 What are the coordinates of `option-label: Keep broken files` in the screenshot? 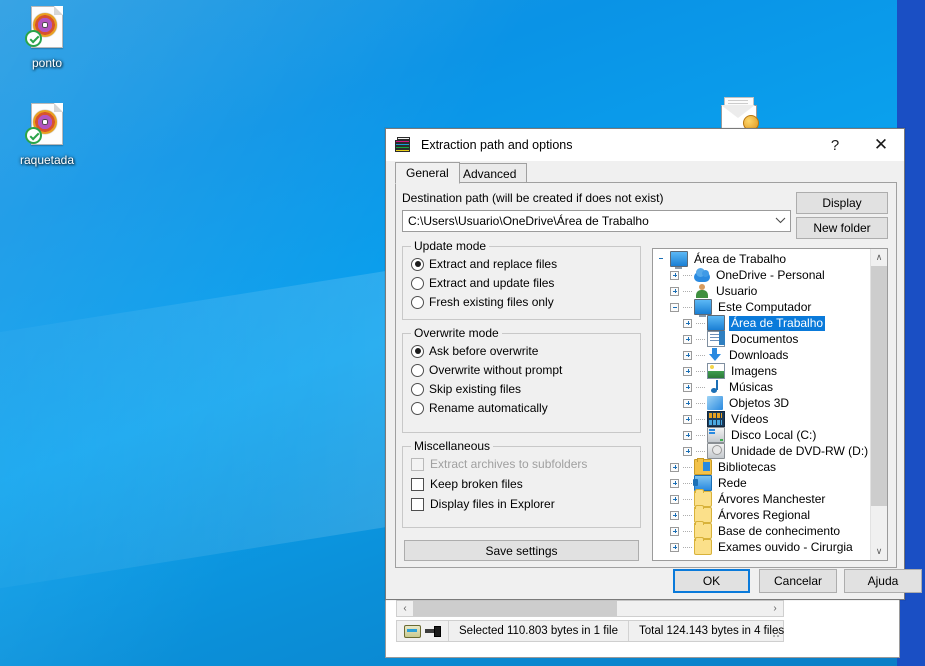 It's located at (476, 484).